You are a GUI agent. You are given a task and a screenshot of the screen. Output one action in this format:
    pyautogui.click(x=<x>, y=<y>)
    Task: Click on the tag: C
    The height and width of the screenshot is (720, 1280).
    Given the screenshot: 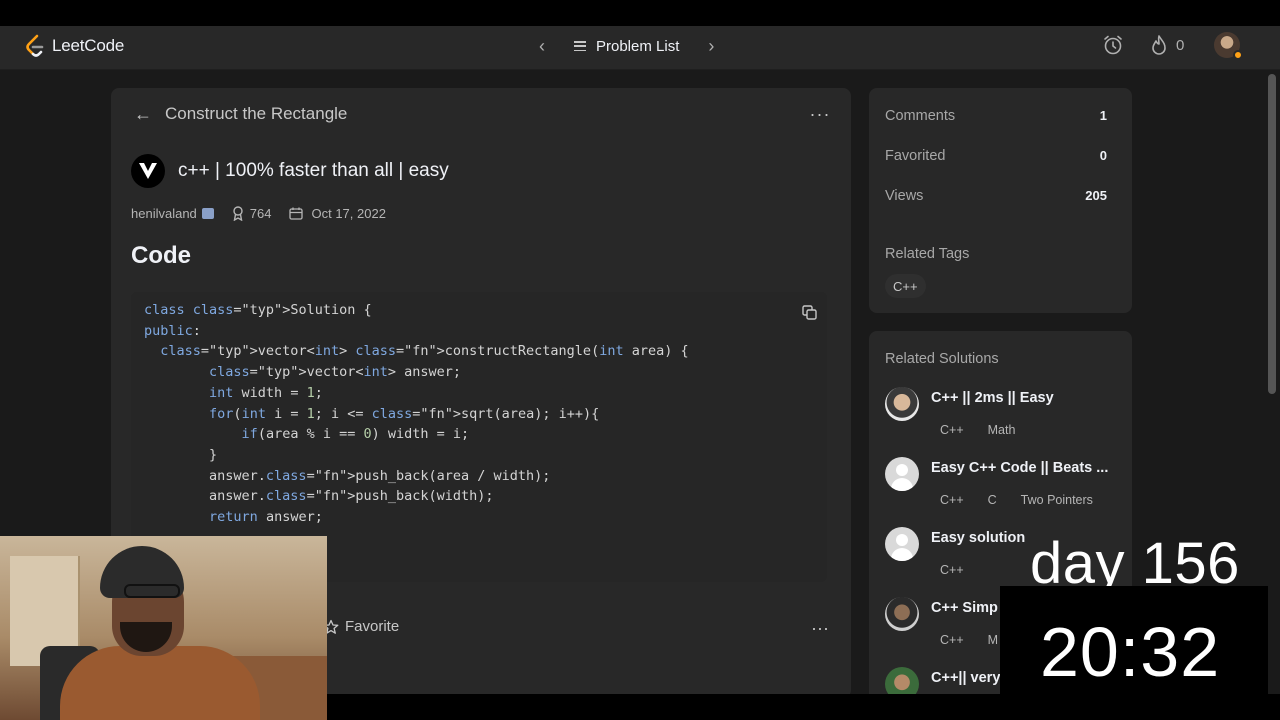 What is the action you would take?
    pyautogui.click(x=992, y=500)
    